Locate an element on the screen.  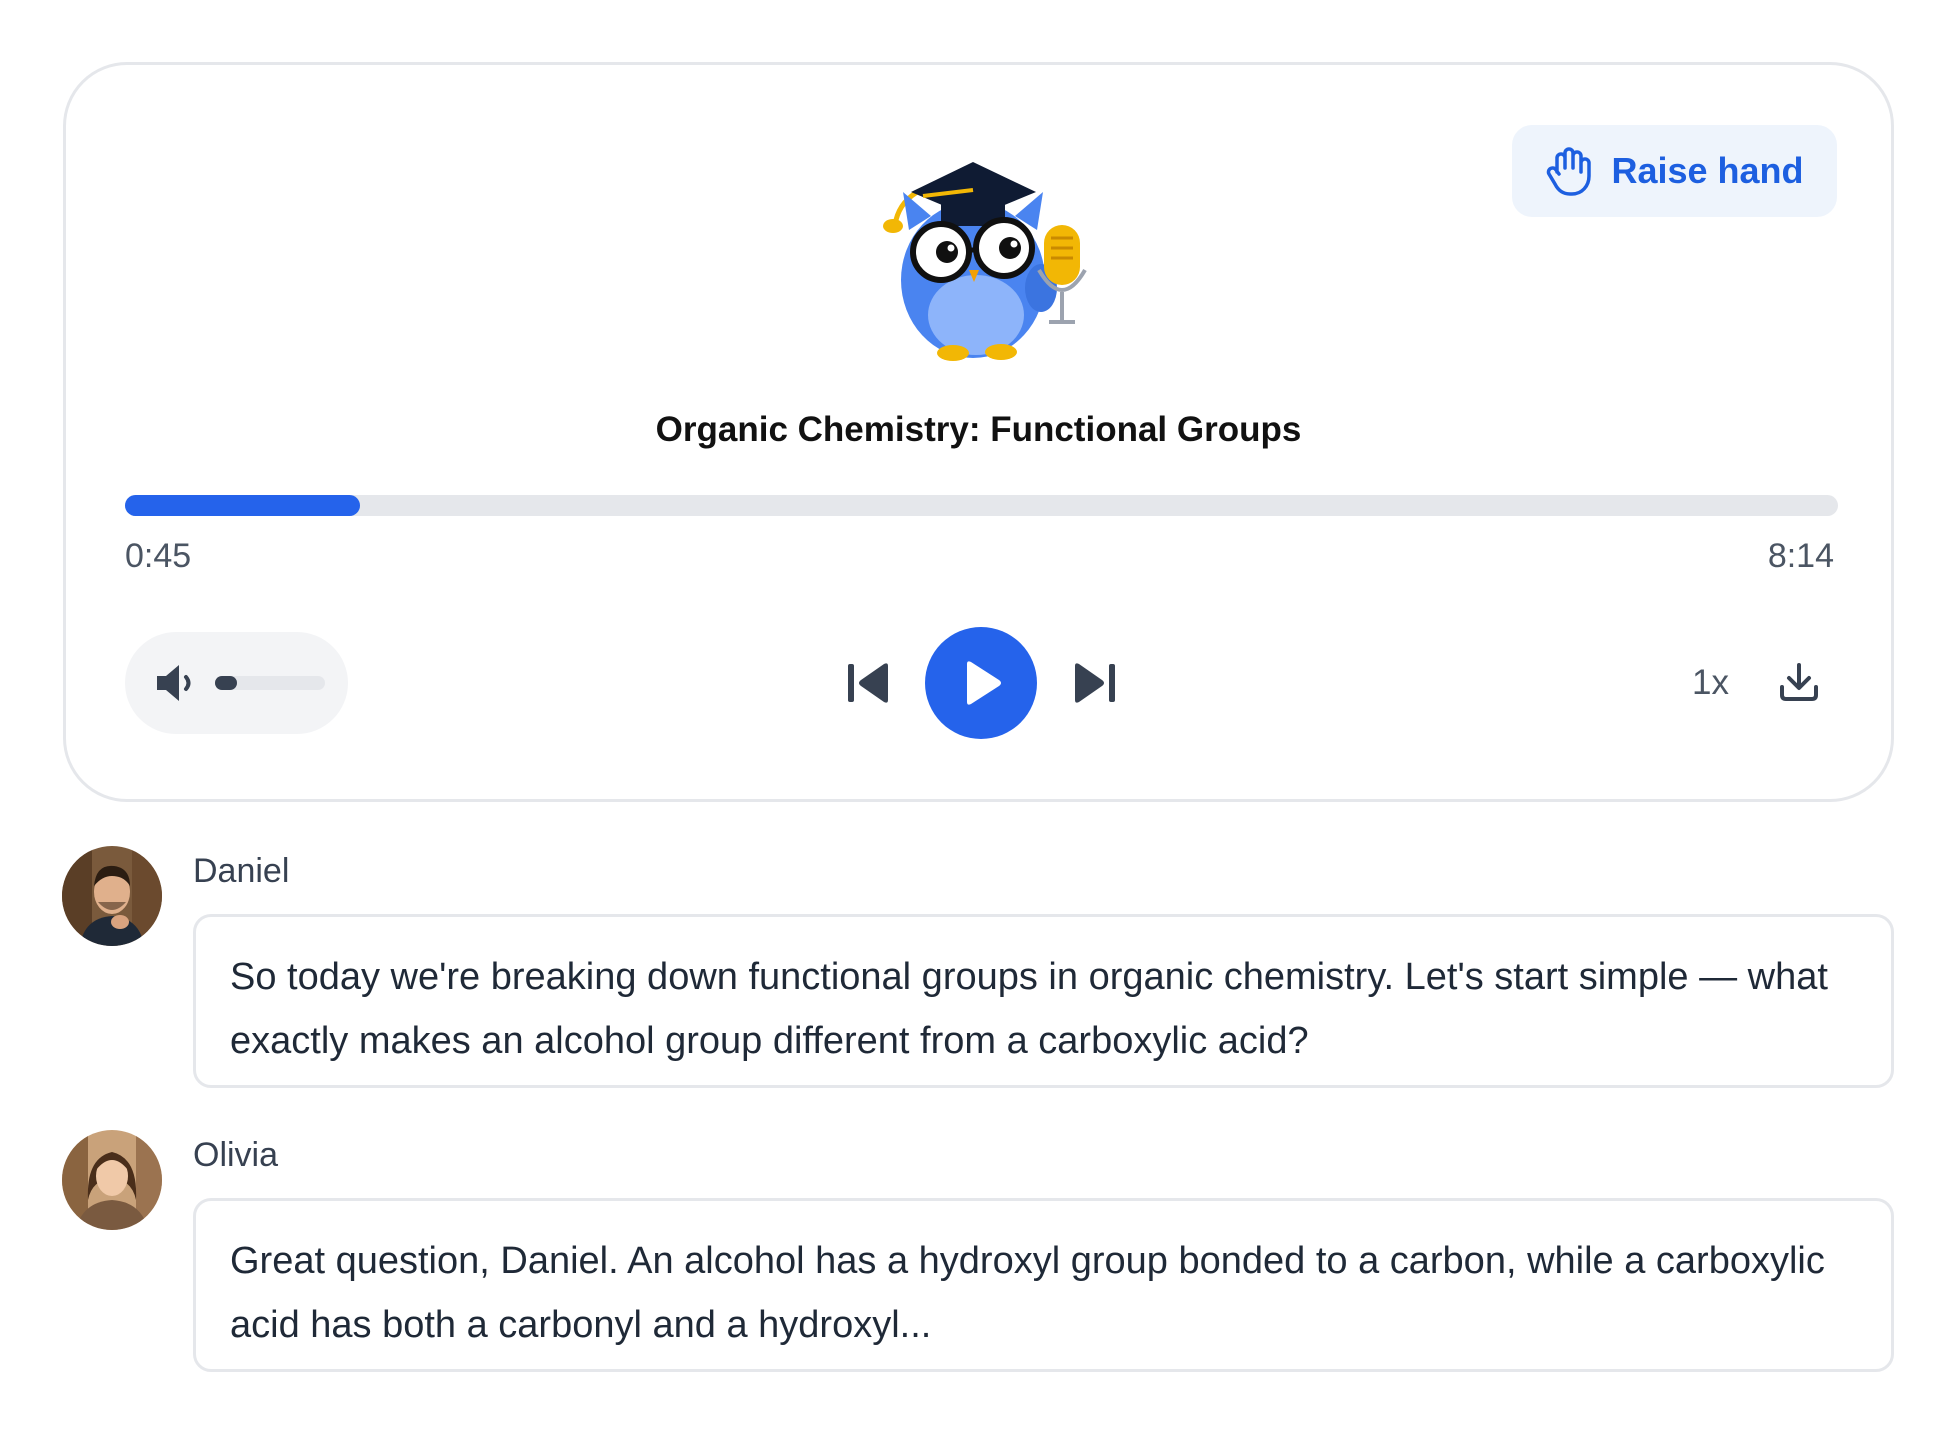
raise-hand-button: Raise hand is located at coordinates (1674, 171).